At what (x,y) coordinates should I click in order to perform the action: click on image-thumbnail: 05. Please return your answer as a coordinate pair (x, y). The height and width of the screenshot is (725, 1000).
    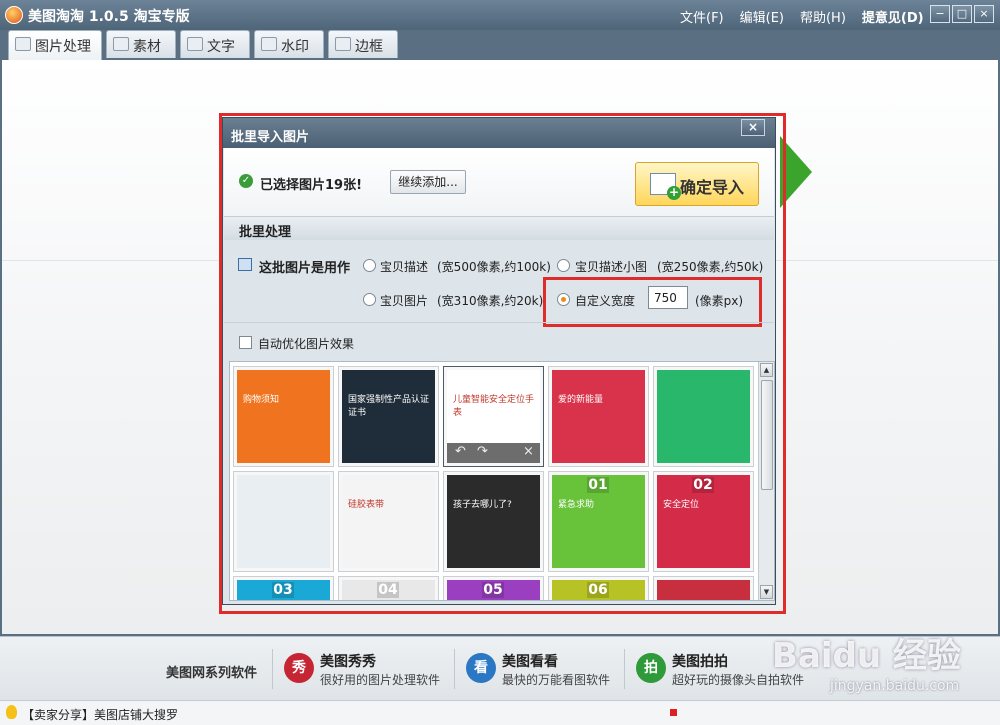
    Looking at the image, I should click on (493, 588).